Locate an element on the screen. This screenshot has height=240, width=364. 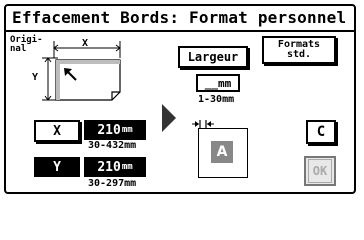
x-value-display: 210 mm is located at coordinates (115, 130).